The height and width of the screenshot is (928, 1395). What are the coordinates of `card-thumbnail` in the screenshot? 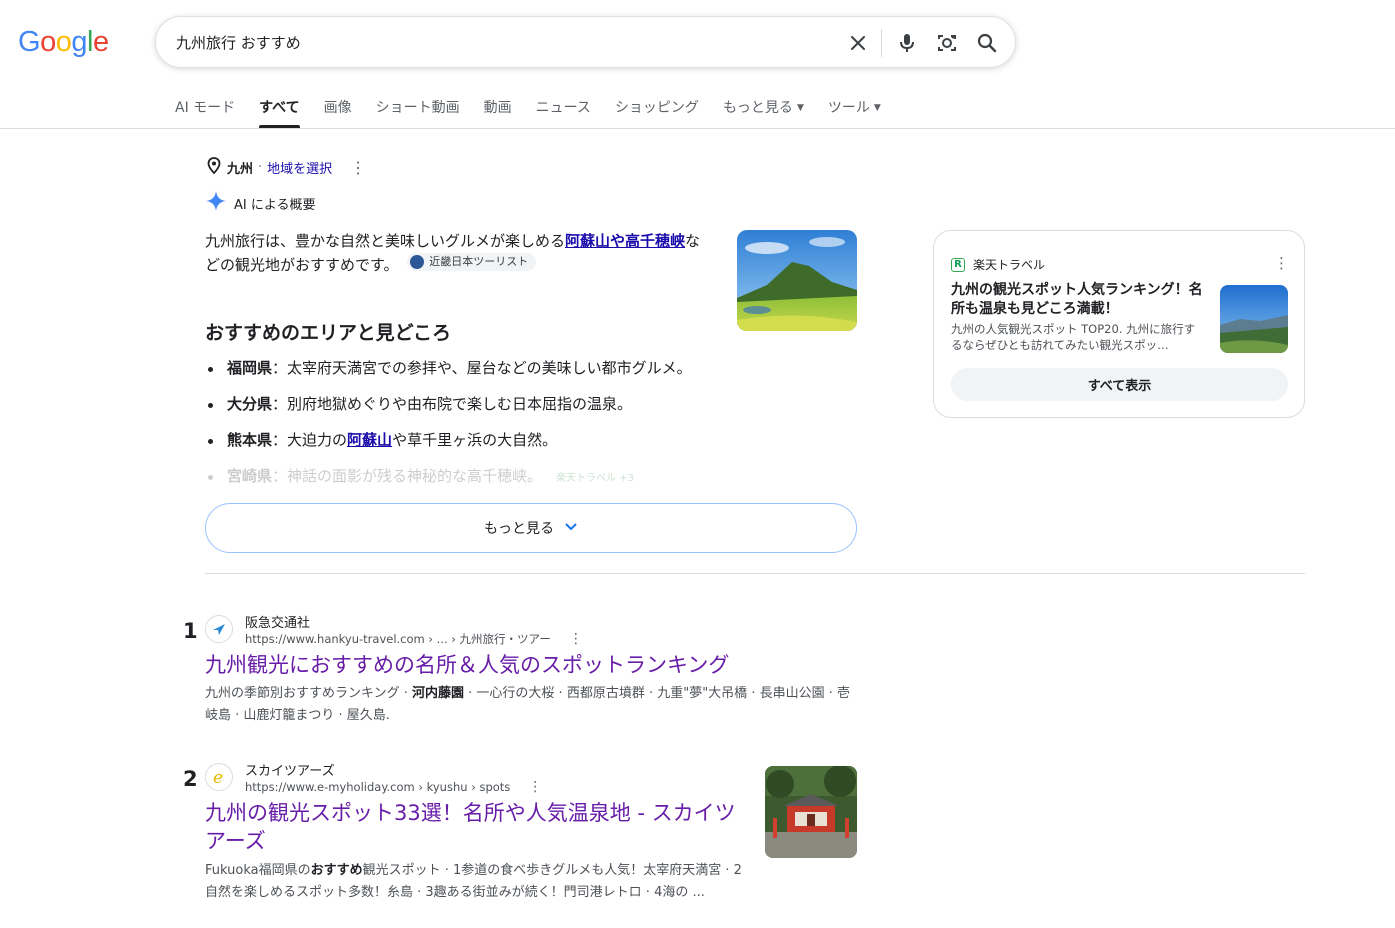 It's located at (1254, 319).